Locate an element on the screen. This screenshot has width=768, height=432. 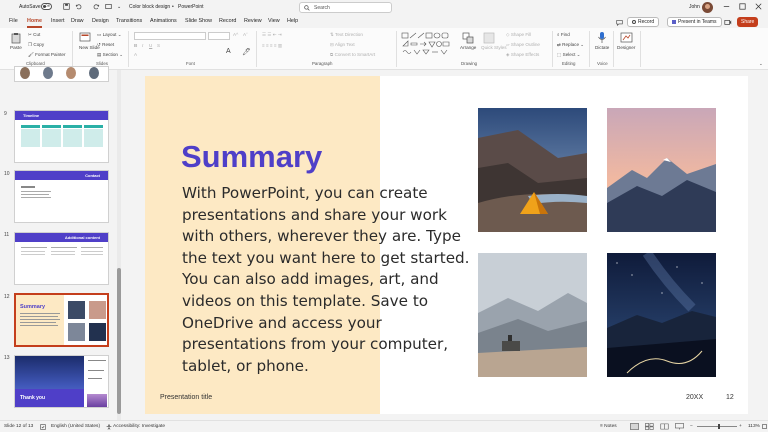
designer-icon is located at coordinates (626, 37).